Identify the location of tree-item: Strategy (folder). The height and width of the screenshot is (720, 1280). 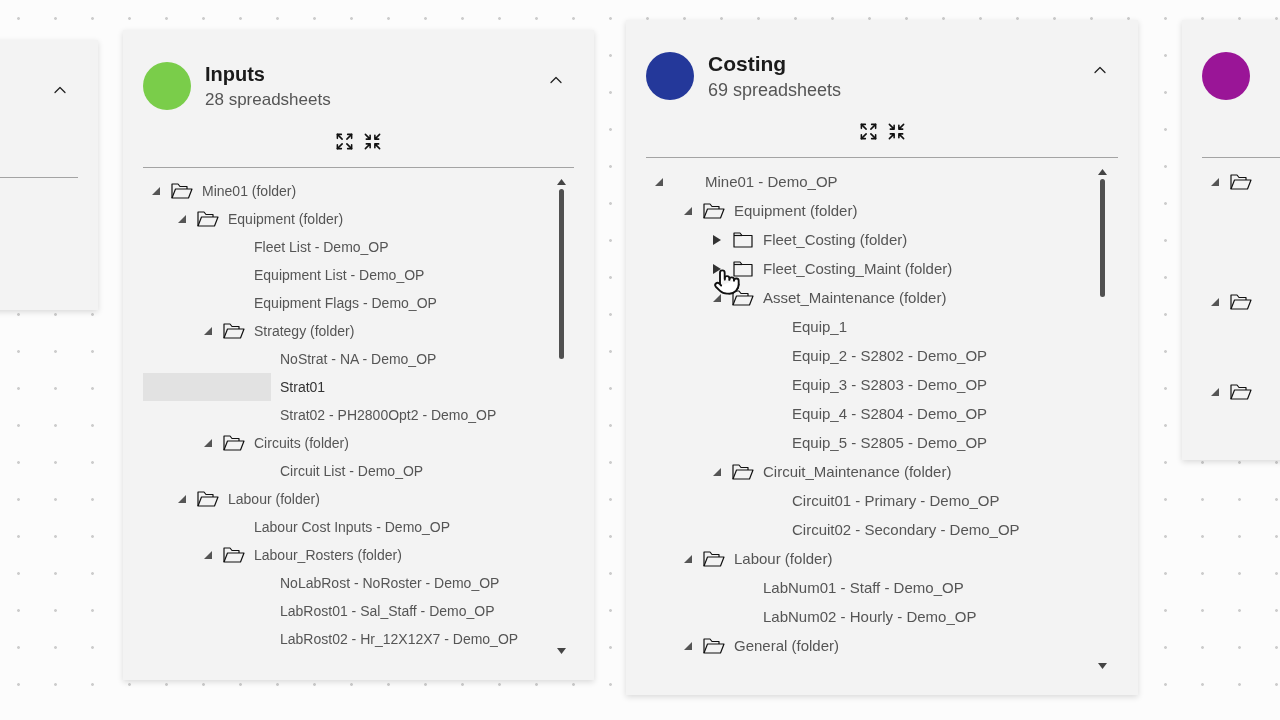
(304, 331).